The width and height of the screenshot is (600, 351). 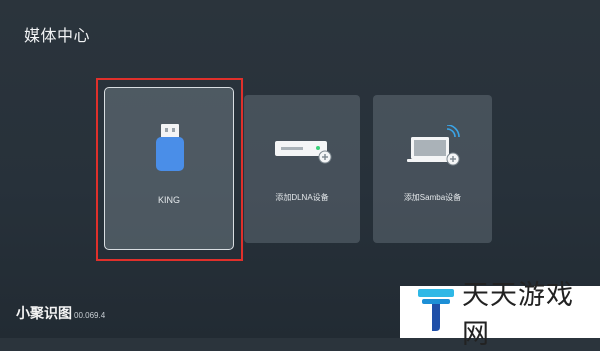 I want to click on footer-overlay: 小聚识图 00.069.4, so click(x=60, y=313).